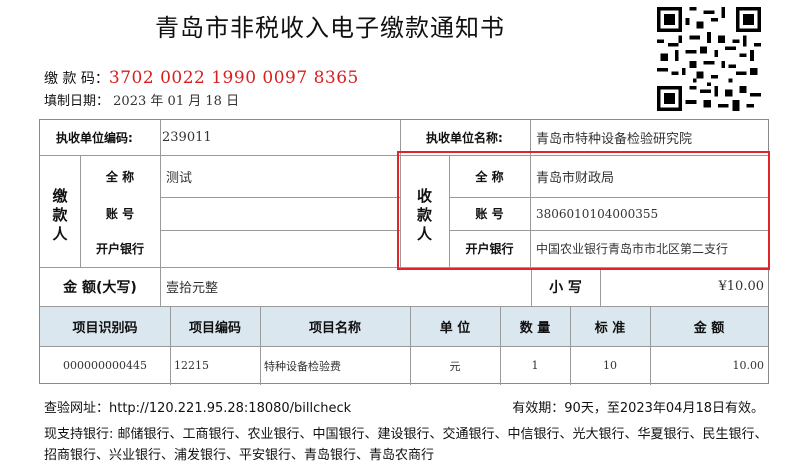  I want to click on item-code: 12215, so click(191, 365).